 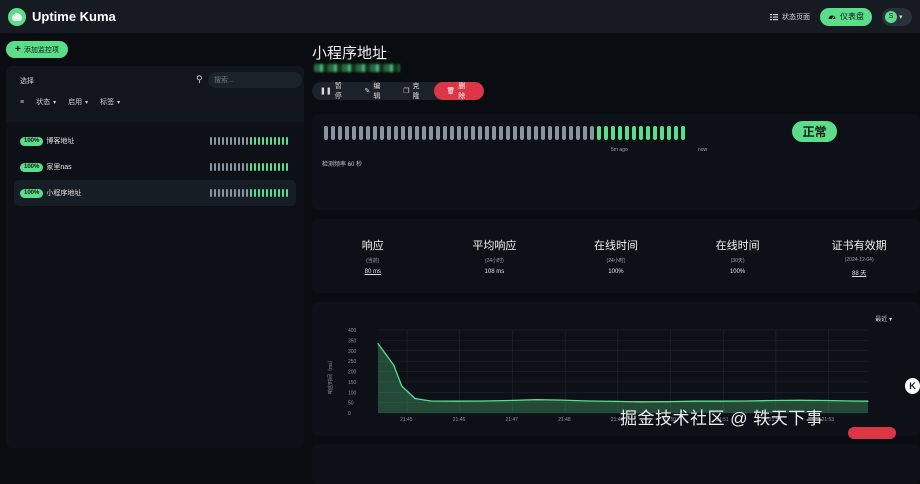 What do you see at coordinates (872, 433) in the screenshot?
I see `clear-data-button` at bounding box center [872, 433].